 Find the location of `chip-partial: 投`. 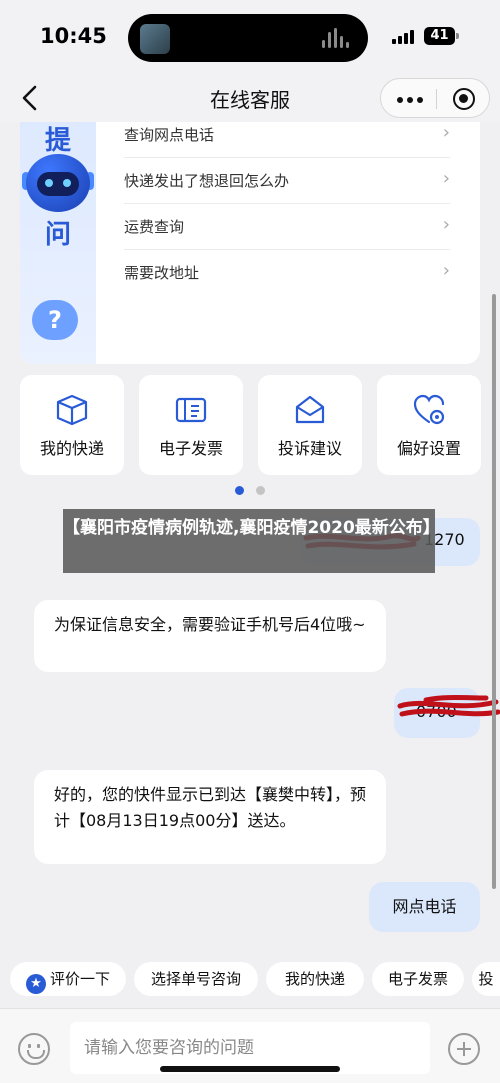

chip-partial: 投 is located at coordinates (486, 979).